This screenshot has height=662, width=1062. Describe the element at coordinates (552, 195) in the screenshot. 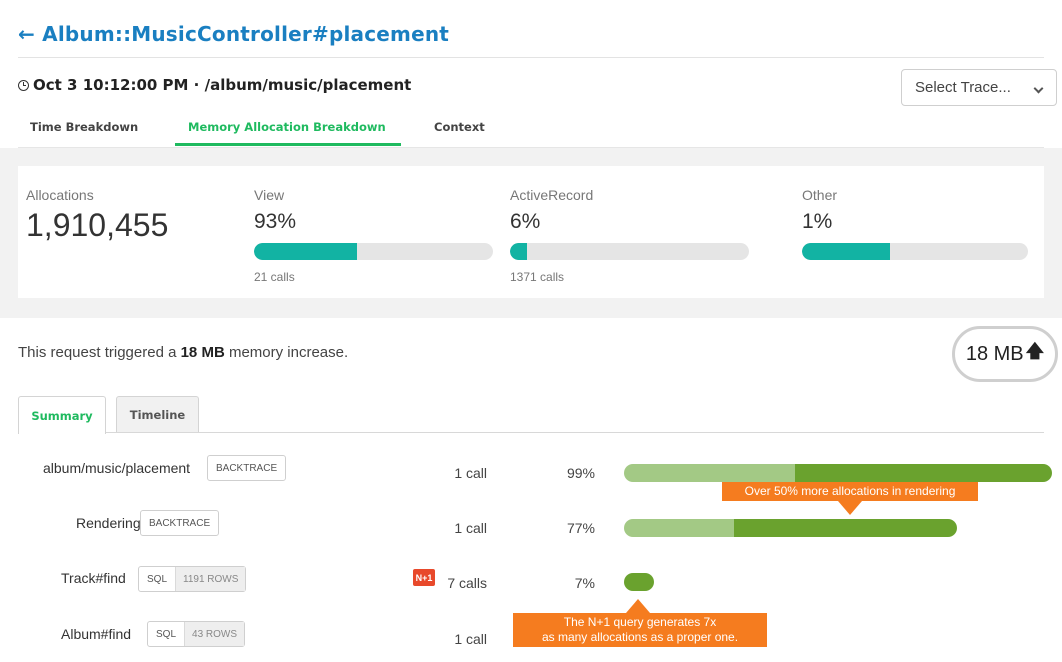

I see `activerecord-label: ActiveRecord` at that location.